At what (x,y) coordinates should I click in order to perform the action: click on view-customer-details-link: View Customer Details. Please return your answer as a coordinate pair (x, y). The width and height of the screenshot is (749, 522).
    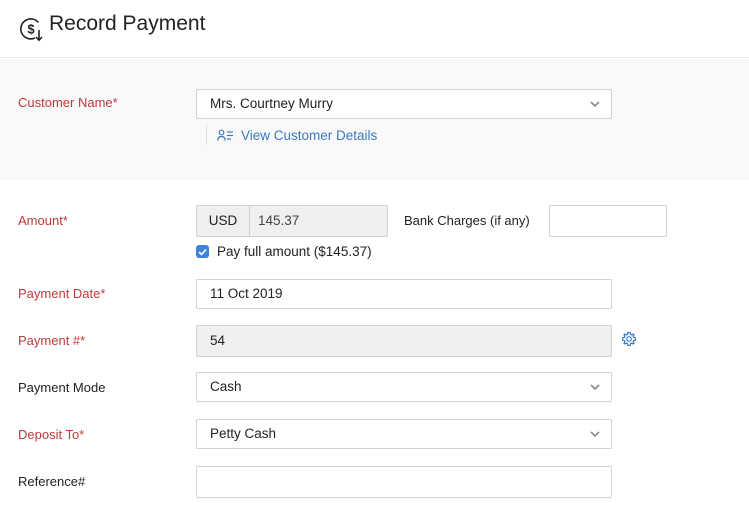
    Looking at the image, I should click on (297, 135).